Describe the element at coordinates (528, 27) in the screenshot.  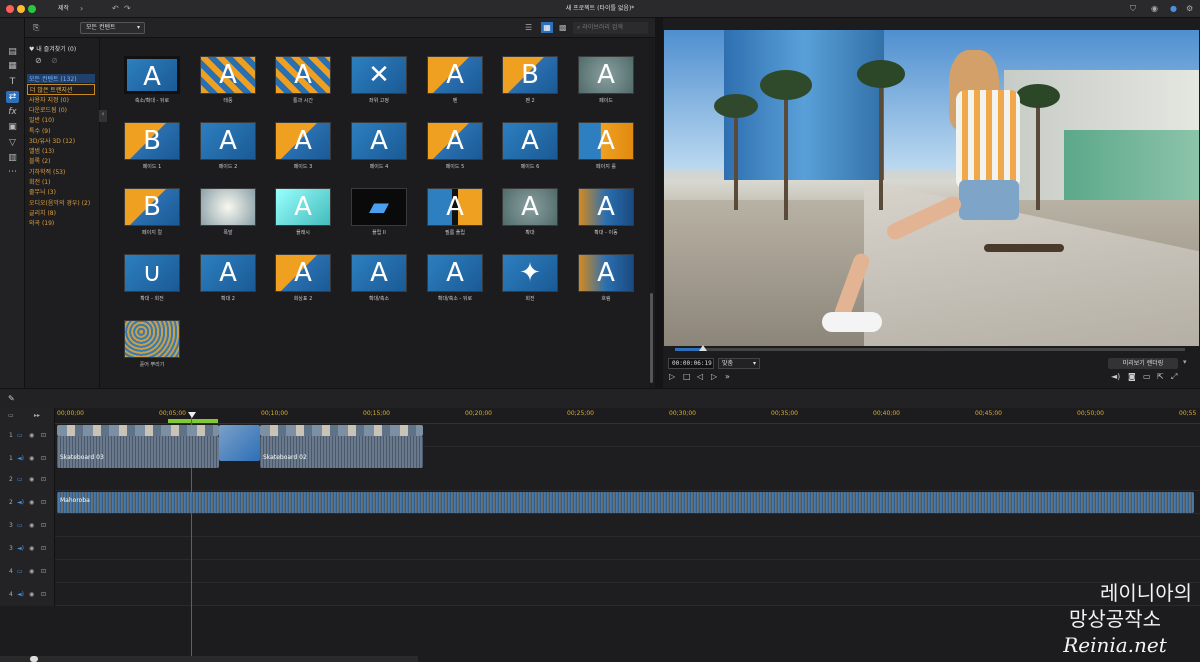
I see `list-view-icon: ☰` at that location.